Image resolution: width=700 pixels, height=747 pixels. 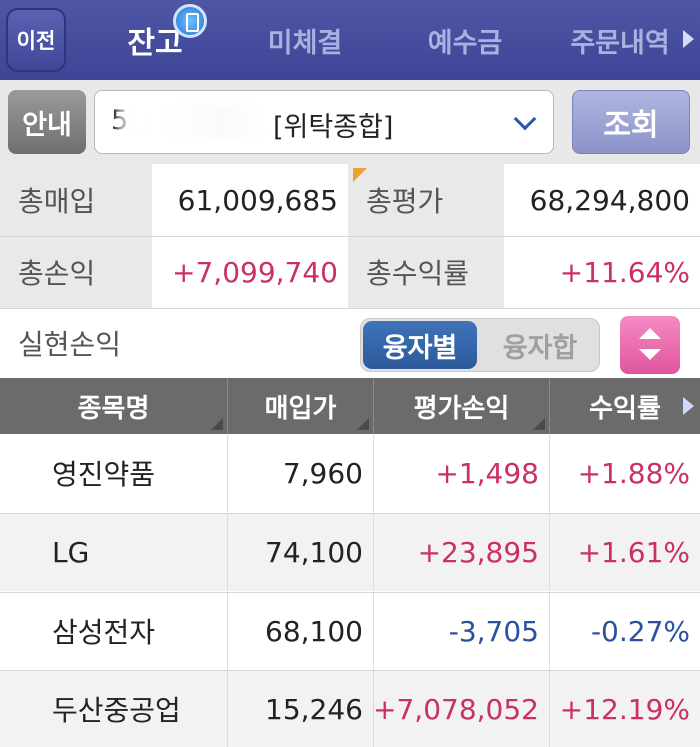 I want to click on top-nav-bar: 이전 잔고 미체결 예수금 주문내역, so click(x=350, y=40).